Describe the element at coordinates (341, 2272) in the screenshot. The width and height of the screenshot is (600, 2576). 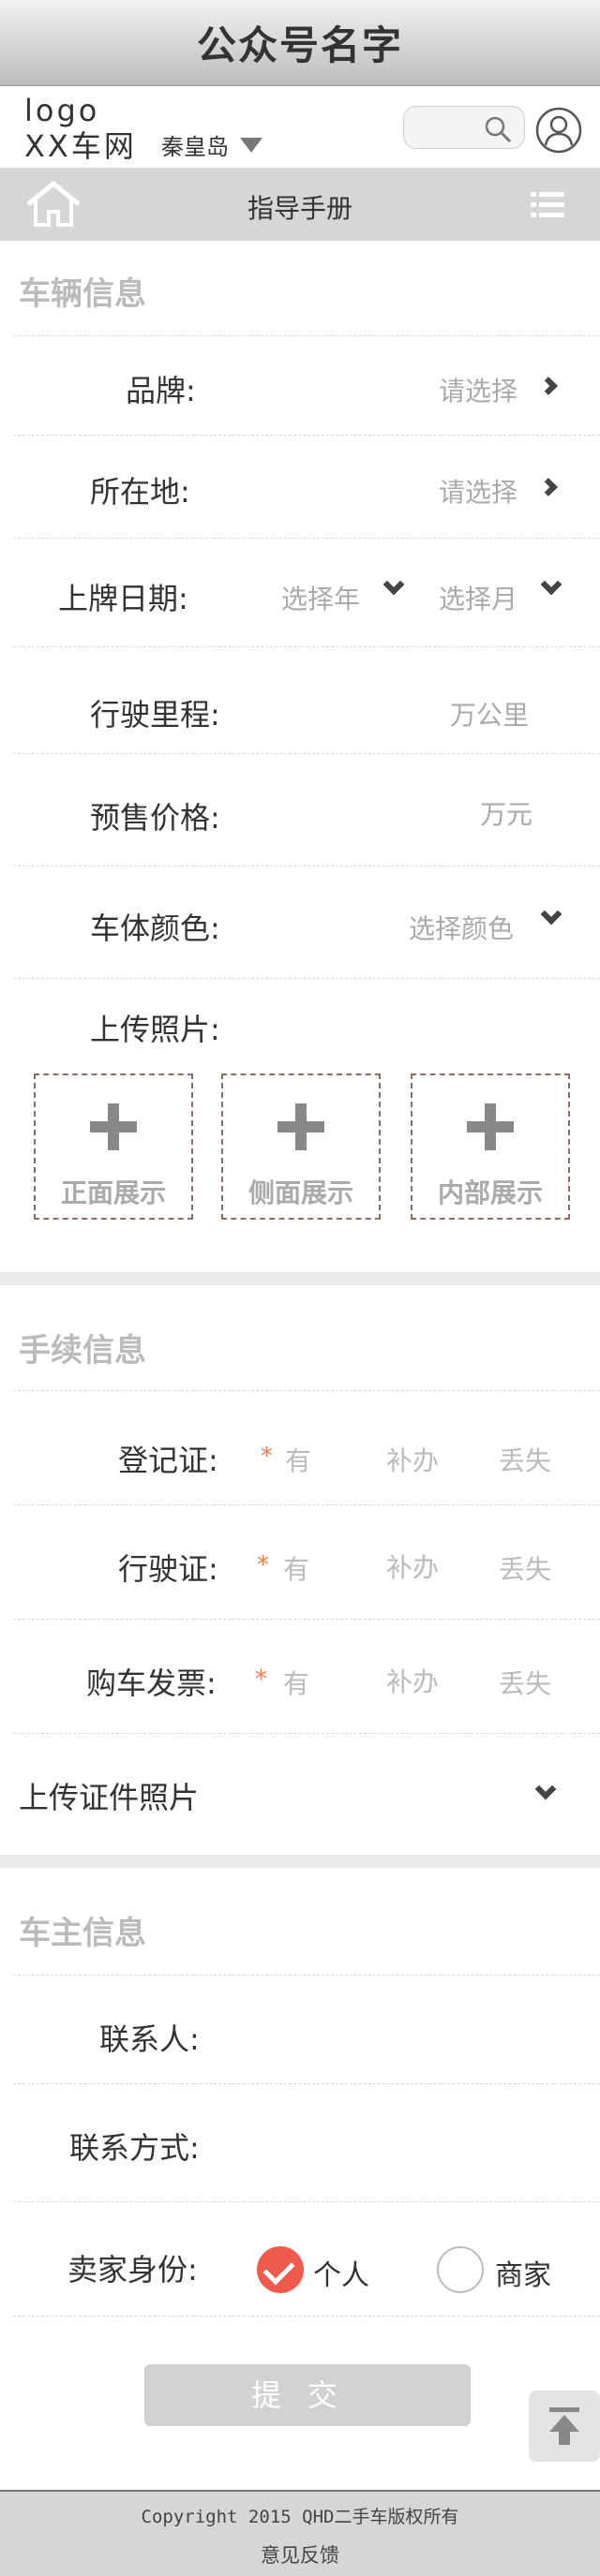
I see `radio-personal-label: 个人` at that location.